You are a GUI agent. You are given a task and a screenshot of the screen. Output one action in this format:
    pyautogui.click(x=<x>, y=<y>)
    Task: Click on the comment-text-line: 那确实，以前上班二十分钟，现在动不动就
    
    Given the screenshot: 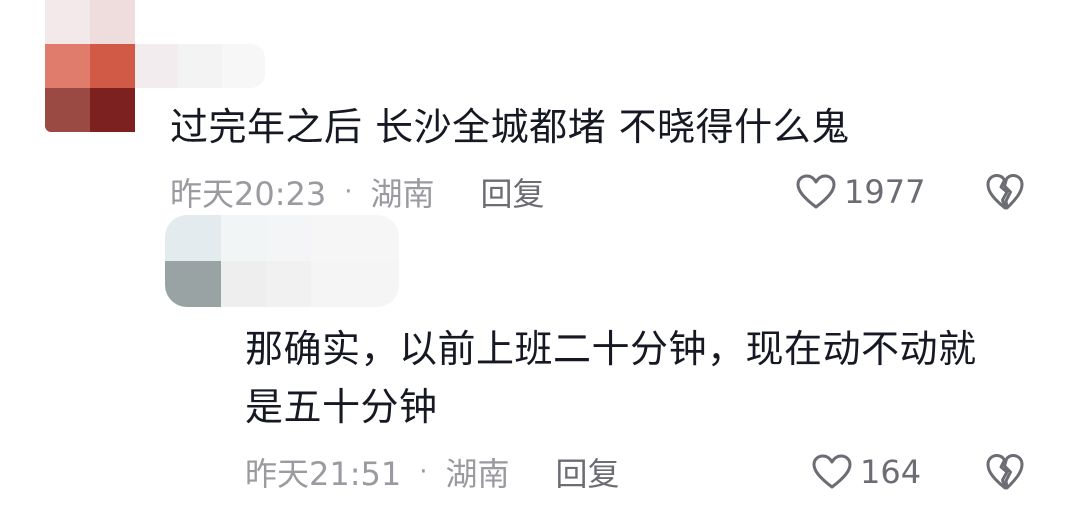 What is the action you would take?
    pyautogui.click(x=611, y=349)
    